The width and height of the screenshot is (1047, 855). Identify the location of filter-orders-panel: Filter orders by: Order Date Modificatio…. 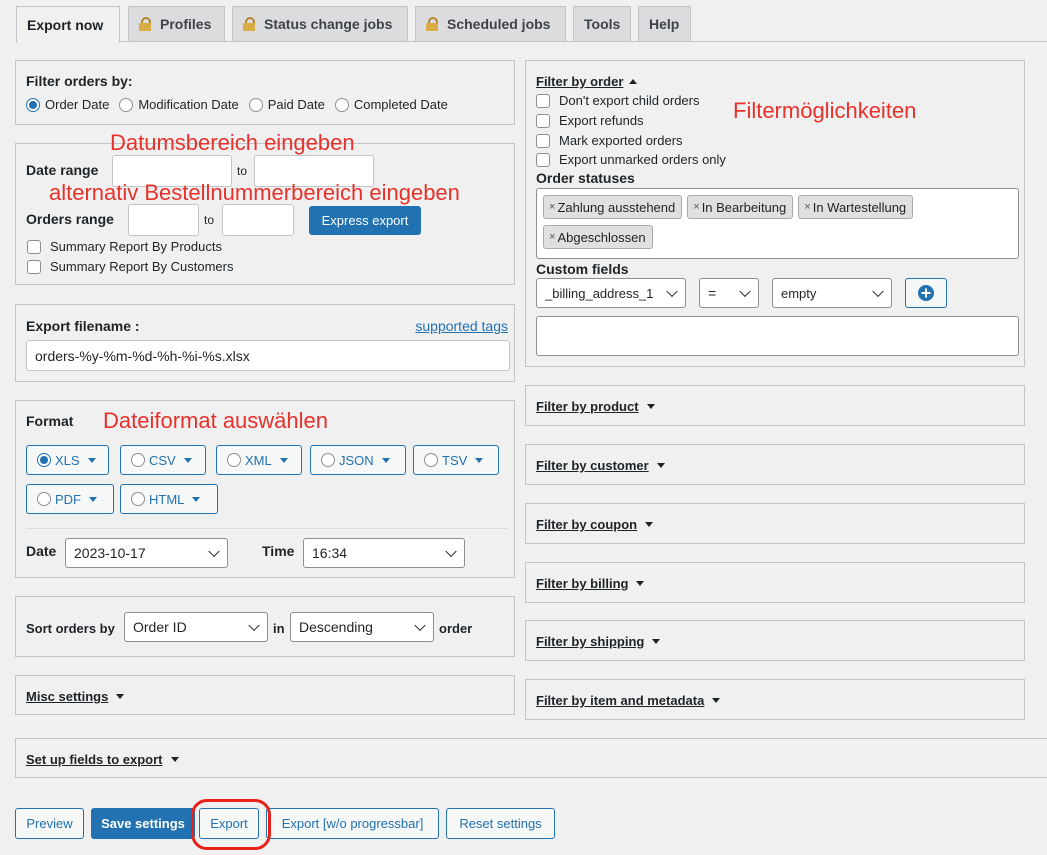
(265, 92).